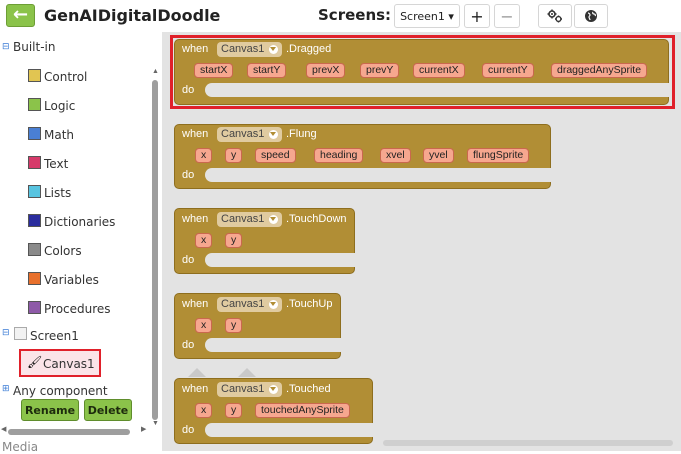 Image resolution: width=681 pixels, height=454 pixels. I want to click on builtin-label: Built-in, so click(34, 47).